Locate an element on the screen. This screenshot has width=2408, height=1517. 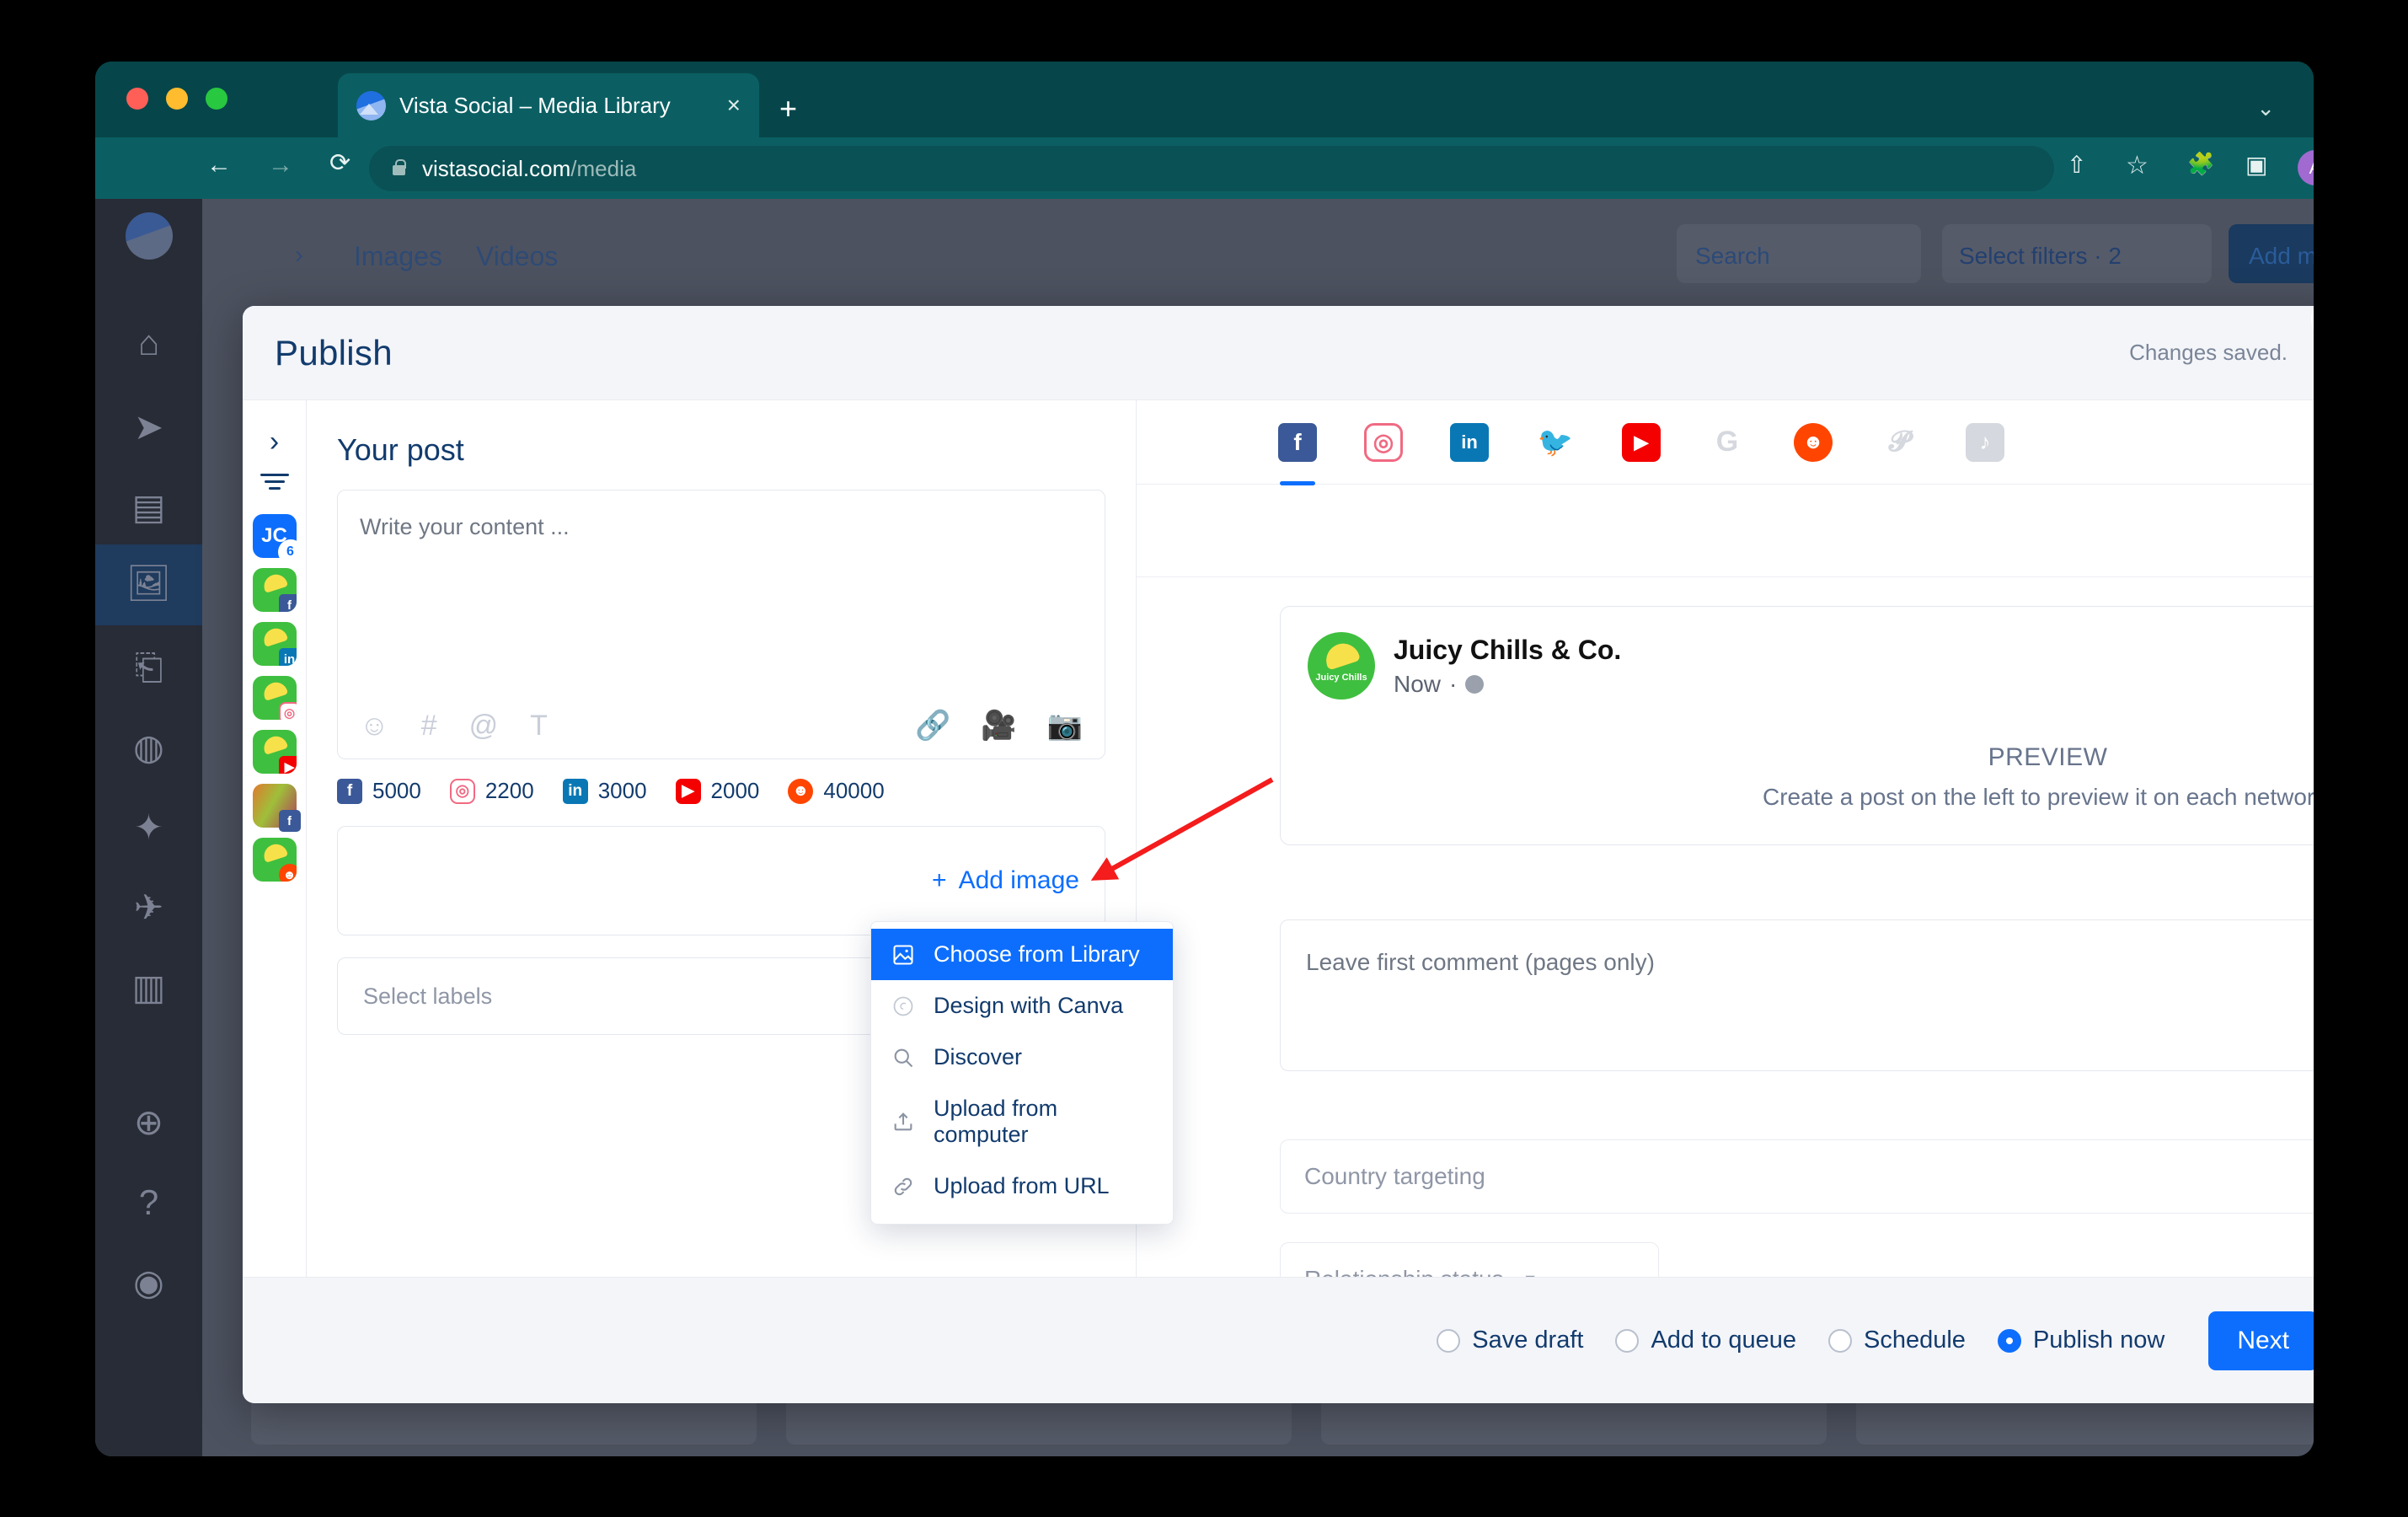
reload-button: ⟳ is located at coordinates (339, 163).